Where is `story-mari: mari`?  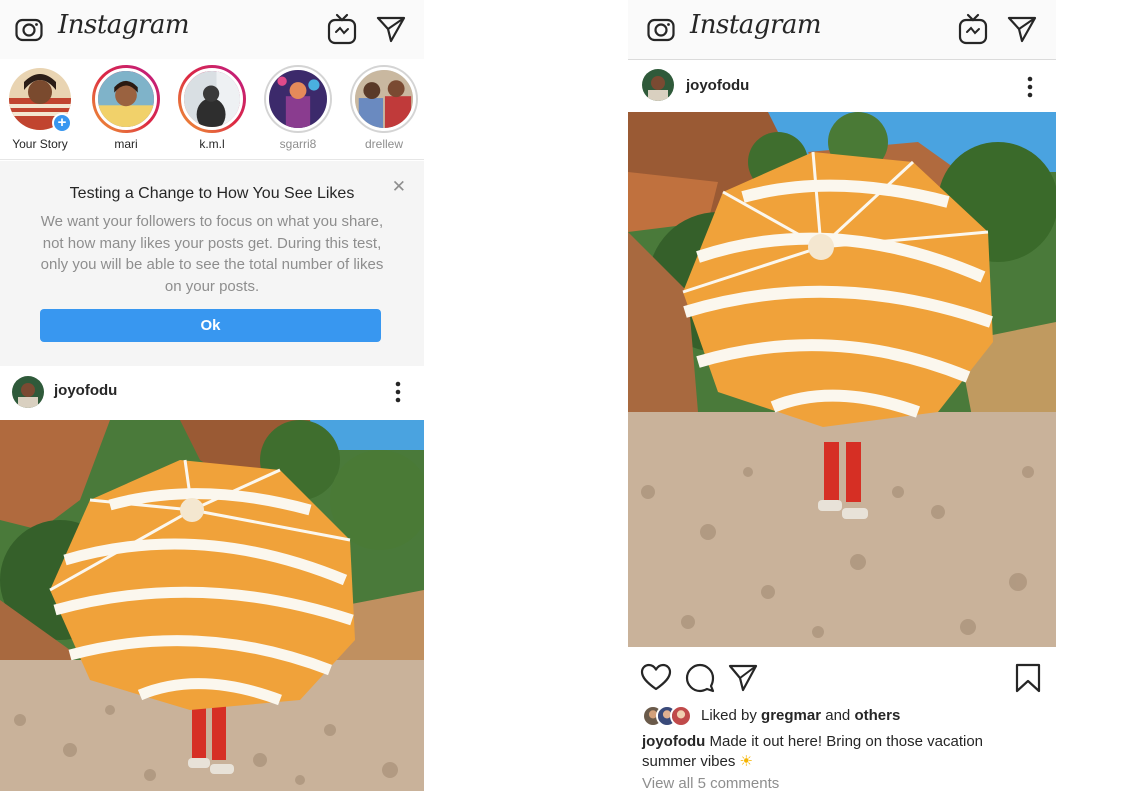 story-mari: mari is located at coordinates (126, 108).